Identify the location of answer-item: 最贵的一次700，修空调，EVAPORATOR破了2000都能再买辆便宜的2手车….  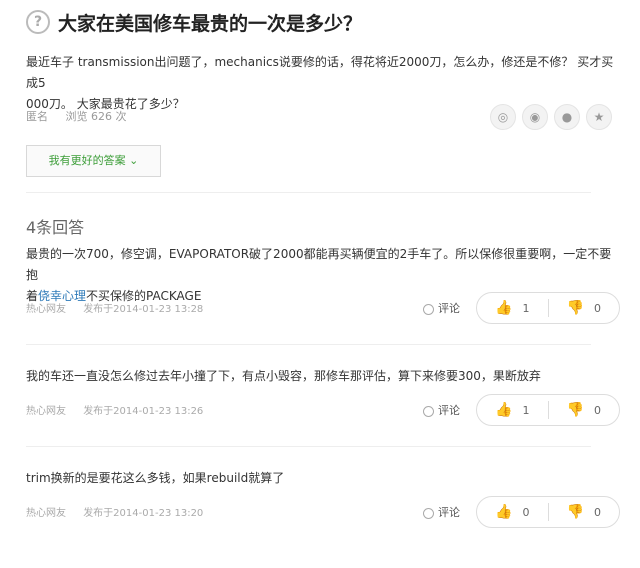
(323, 284).